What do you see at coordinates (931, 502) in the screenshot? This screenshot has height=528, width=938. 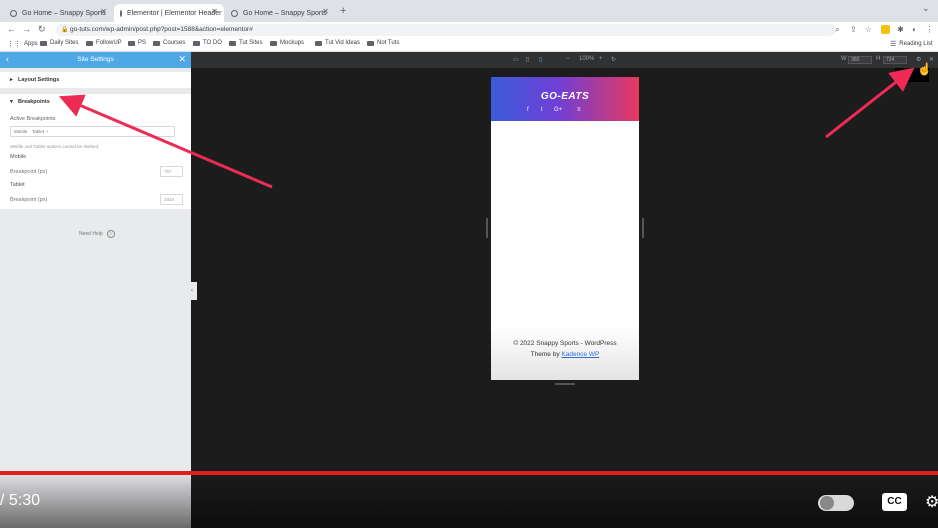 I see `video-settings-icon: ⚙` at bounding box center [931, 502].